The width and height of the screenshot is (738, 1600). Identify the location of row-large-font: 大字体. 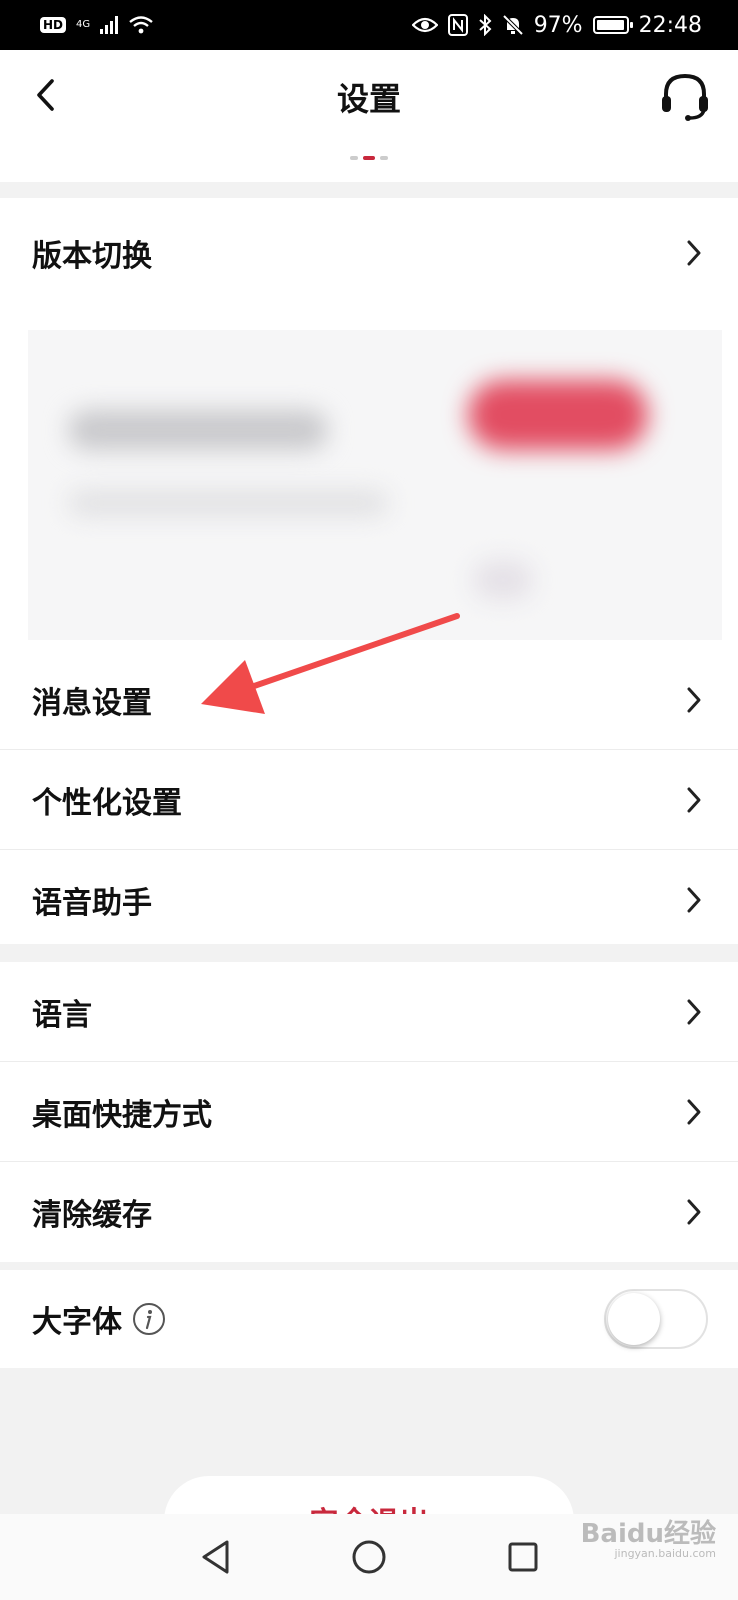
(369, 1319).